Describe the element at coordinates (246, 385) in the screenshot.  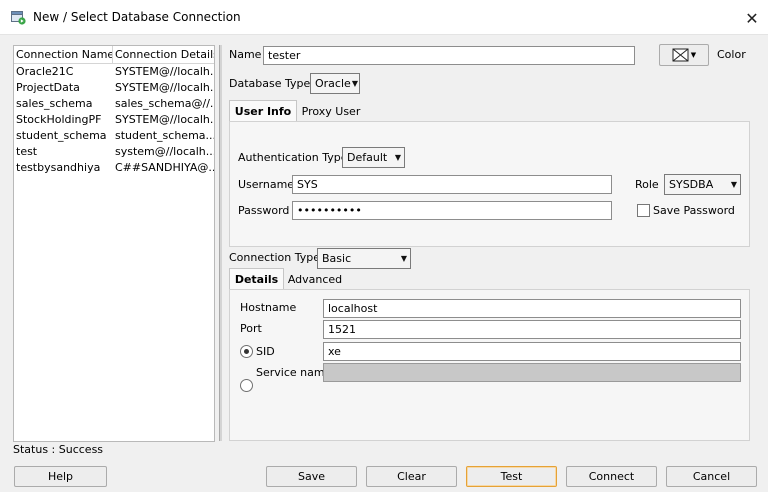
I see `service-name-radio` at that location.